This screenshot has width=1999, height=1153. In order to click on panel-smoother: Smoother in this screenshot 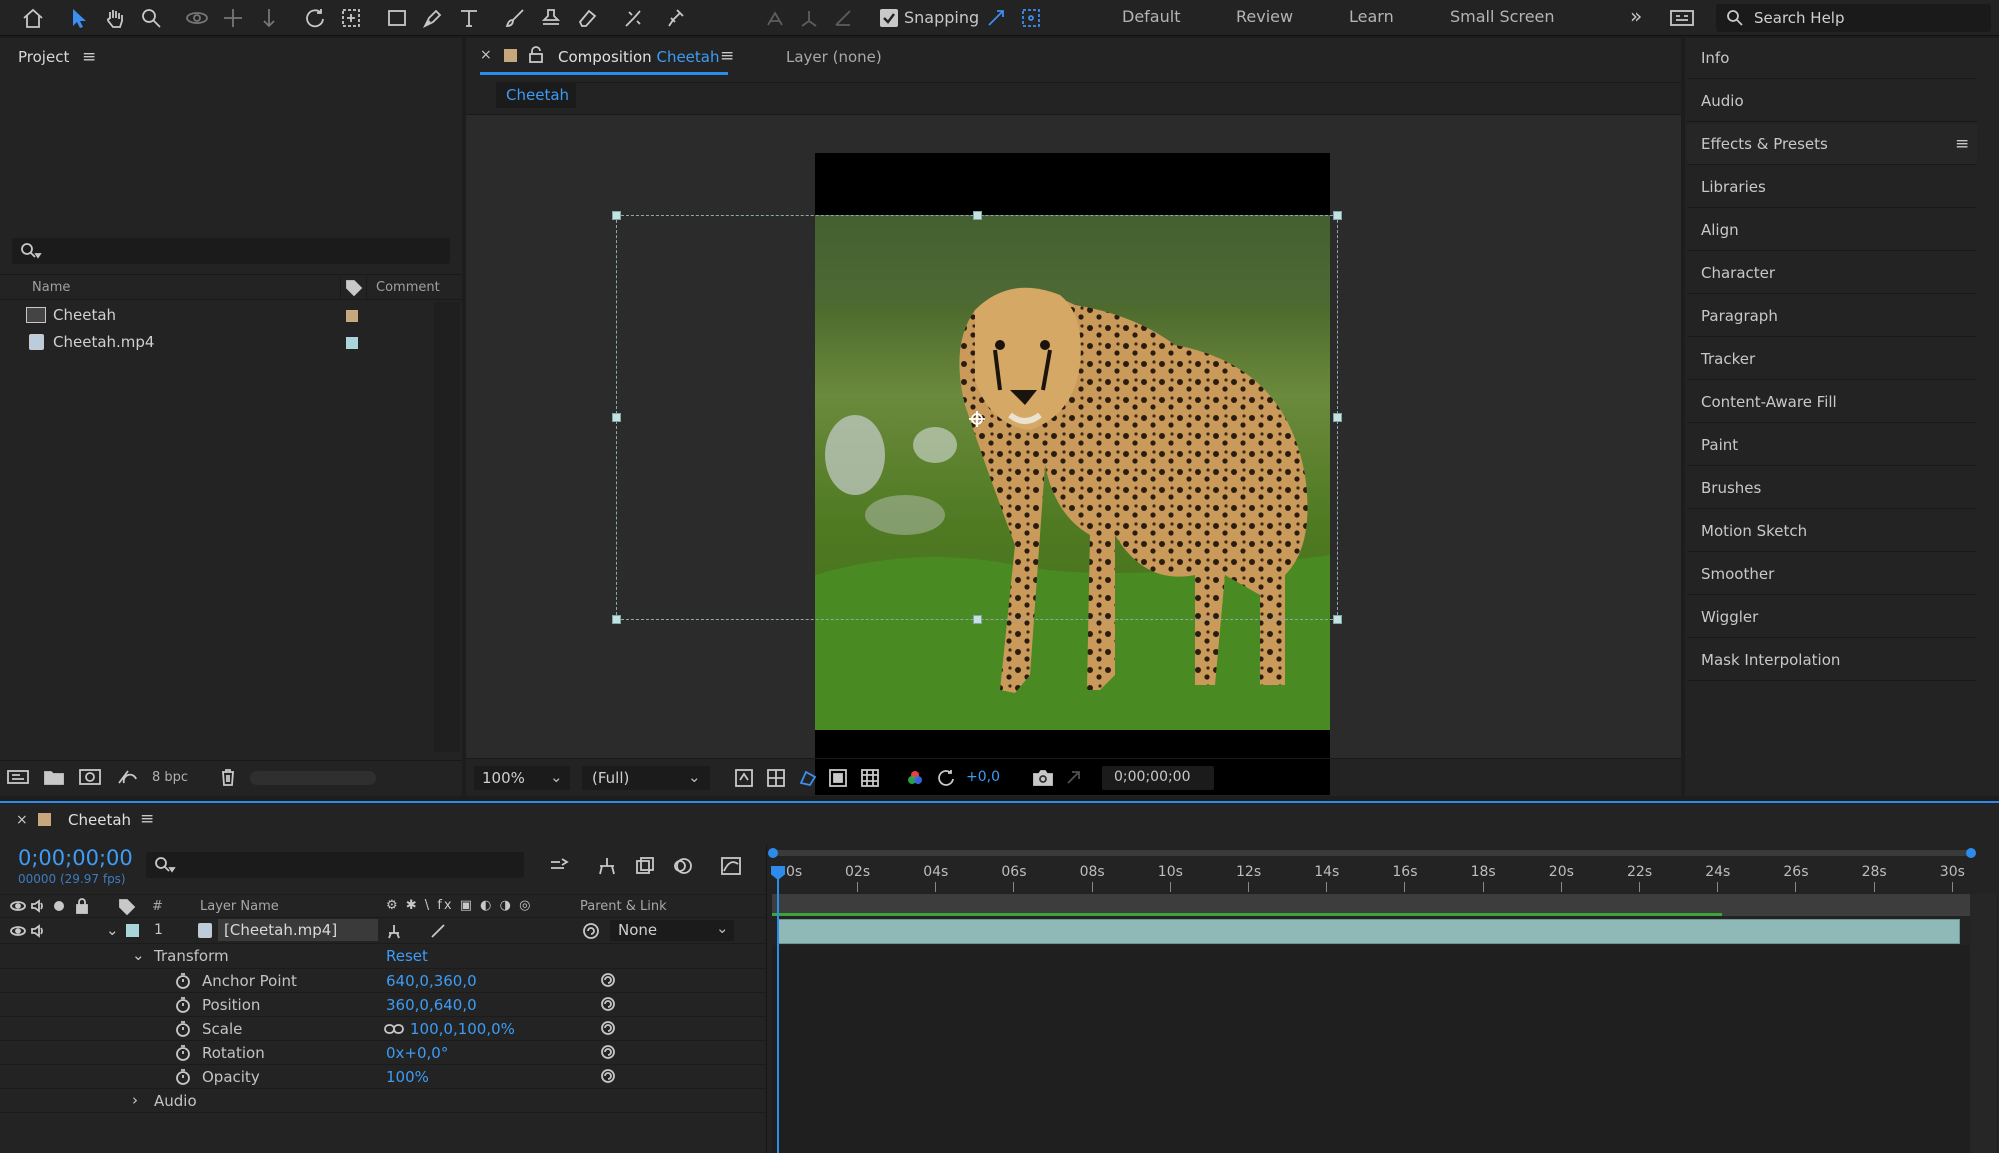, I will do `click(1832, 574)`.